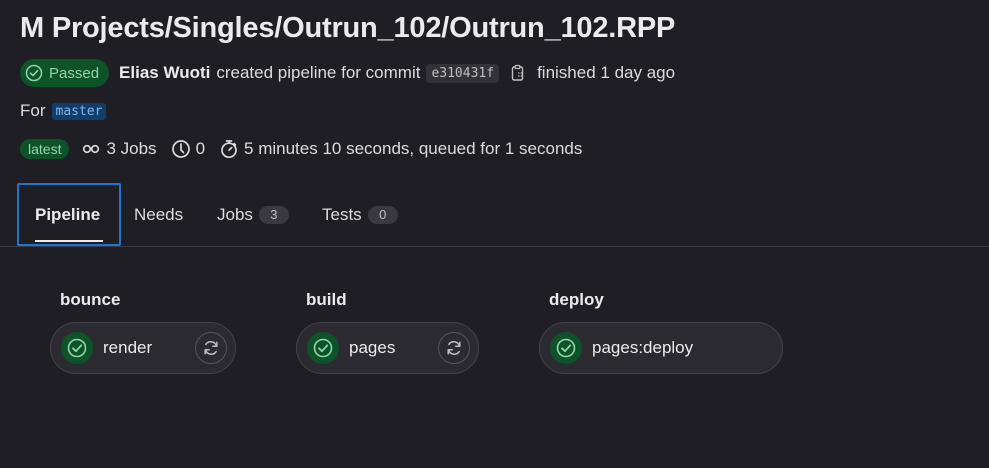 This screenshot has height=468, width=989. What do you see at coordinates (90, 299) in the screenshot?
I see `stage-title-bounce: bounce` at bounding box center [90, 299].